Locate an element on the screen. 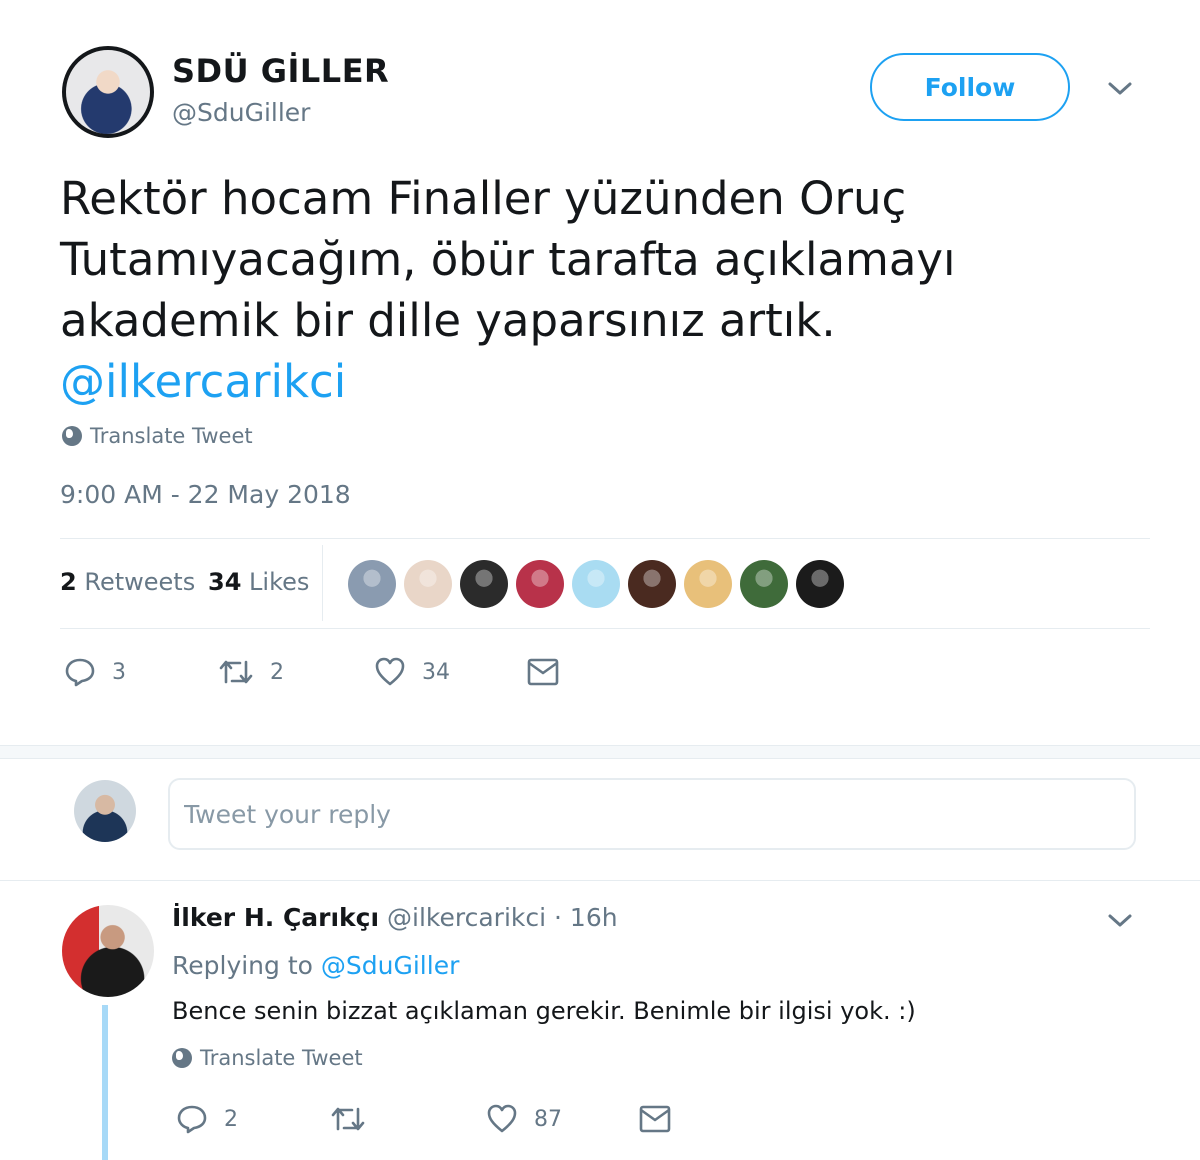 This screenshot has height=1160, width=1200. reply-count: 2 is located at coordinates (231, 1119).